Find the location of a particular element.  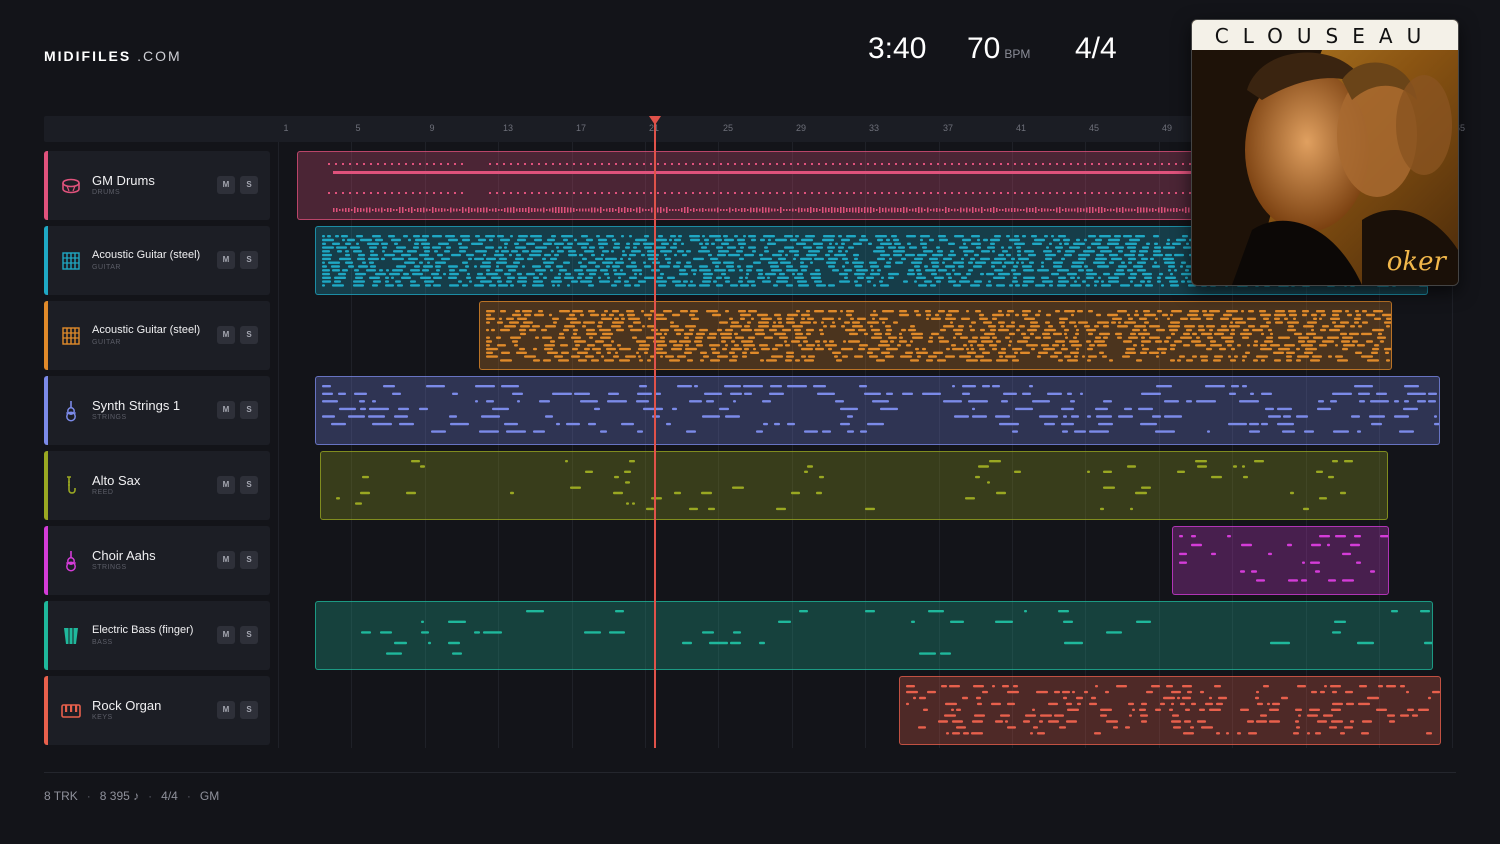

album-art is located at coordinates (1325, 152).